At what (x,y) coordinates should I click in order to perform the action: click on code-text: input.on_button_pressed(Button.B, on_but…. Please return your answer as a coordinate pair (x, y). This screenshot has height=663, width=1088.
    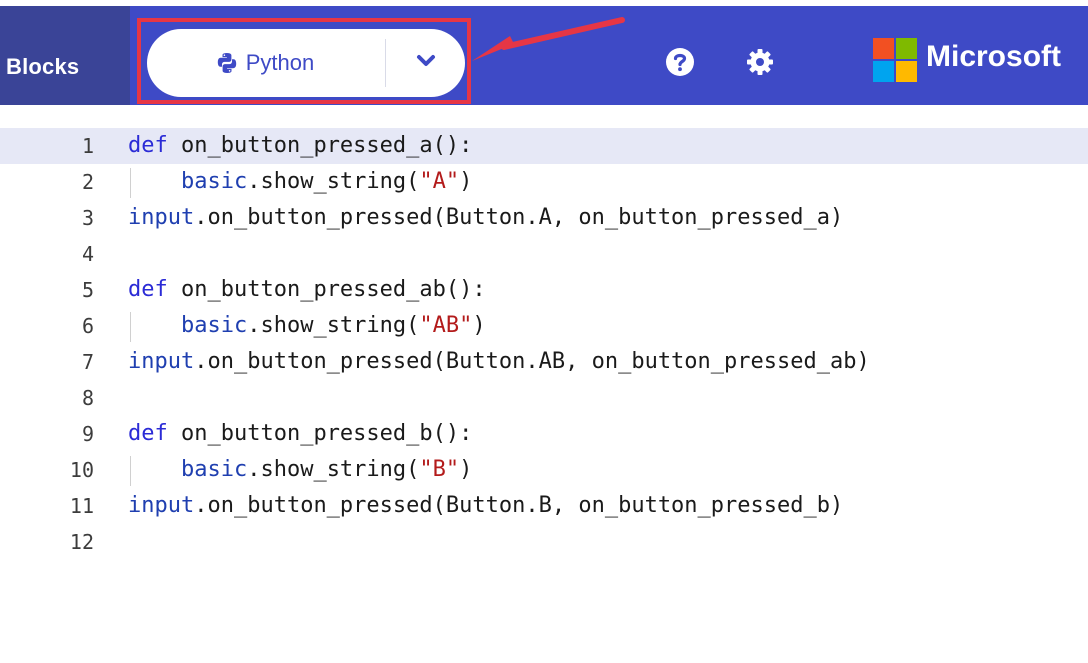
    Looking at the image, I should click on (485, 506).